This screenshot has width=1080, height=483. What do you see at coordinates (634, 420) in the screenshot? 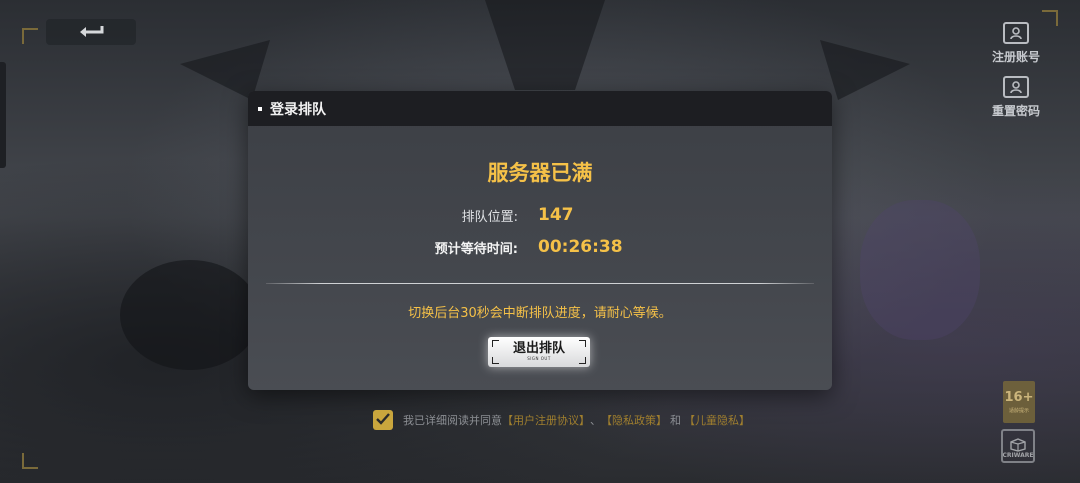
I see `privacy-policy-link: 【隐私政策】` at bounding box center [634, 420].